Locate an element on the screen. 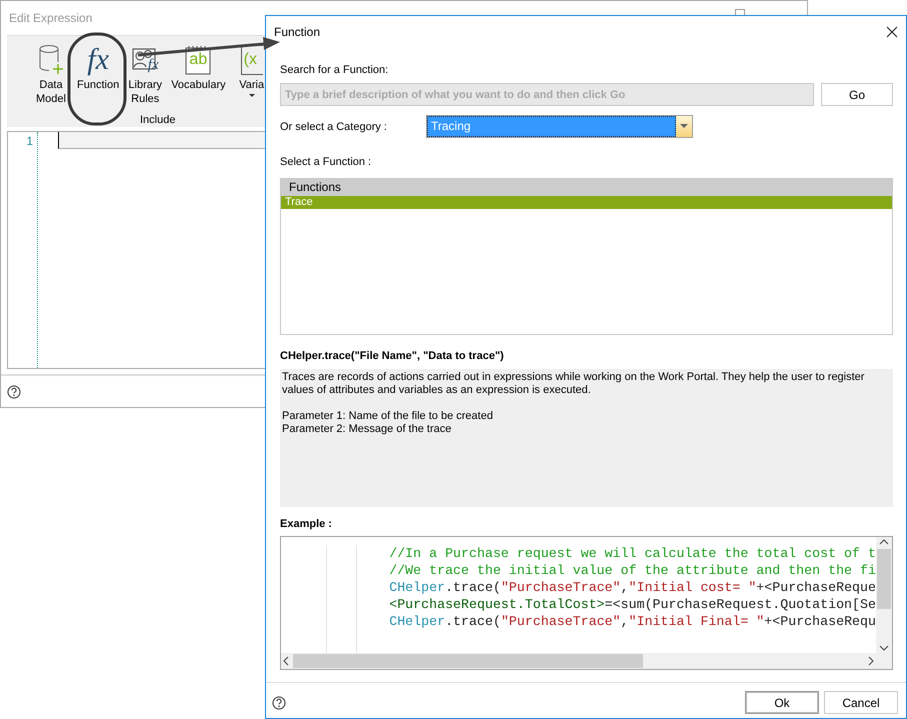 The image size is (907, 719). column-header: Functions is located at coordinates (586, 187).